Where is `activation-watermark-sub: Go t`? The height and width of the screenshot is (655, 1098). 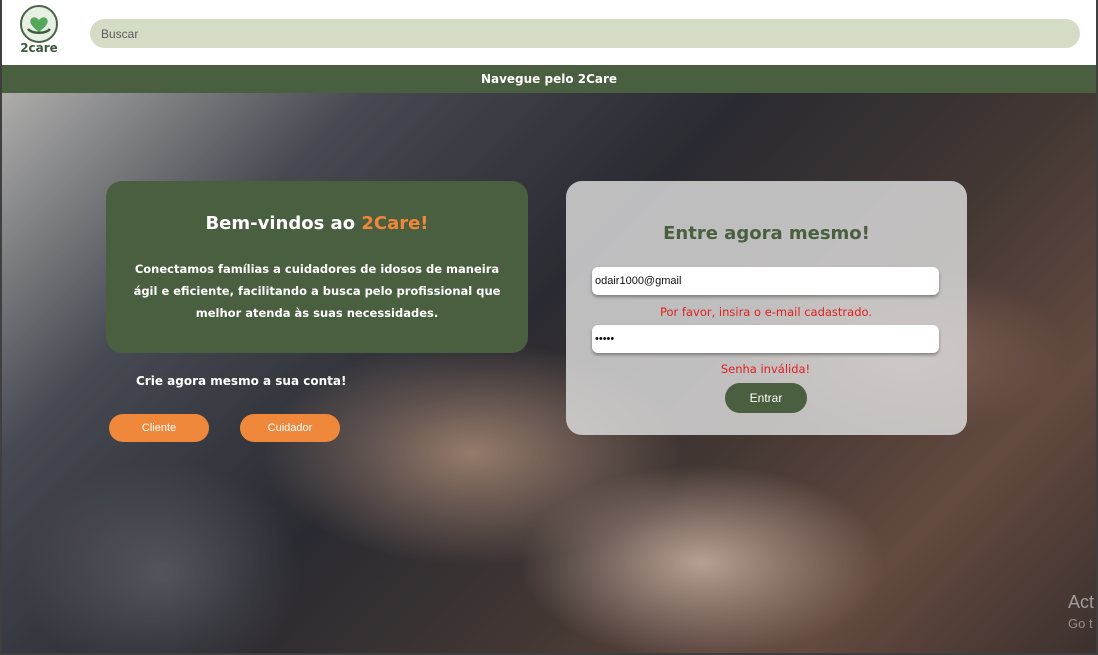 activation-watermark-sub: Go t is located at coordinates (1080, 623).